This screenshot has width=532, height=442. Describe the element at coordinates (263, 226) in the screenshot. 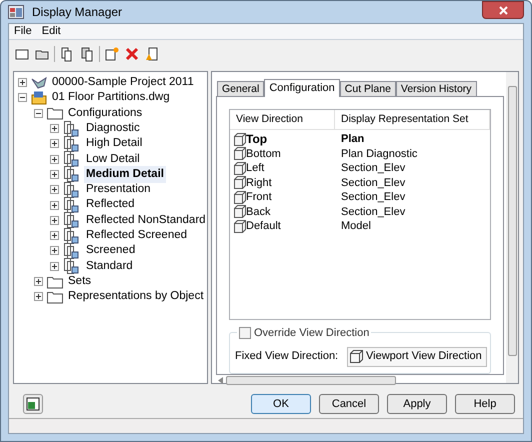

I see `table-cell-text: Default` at that location.